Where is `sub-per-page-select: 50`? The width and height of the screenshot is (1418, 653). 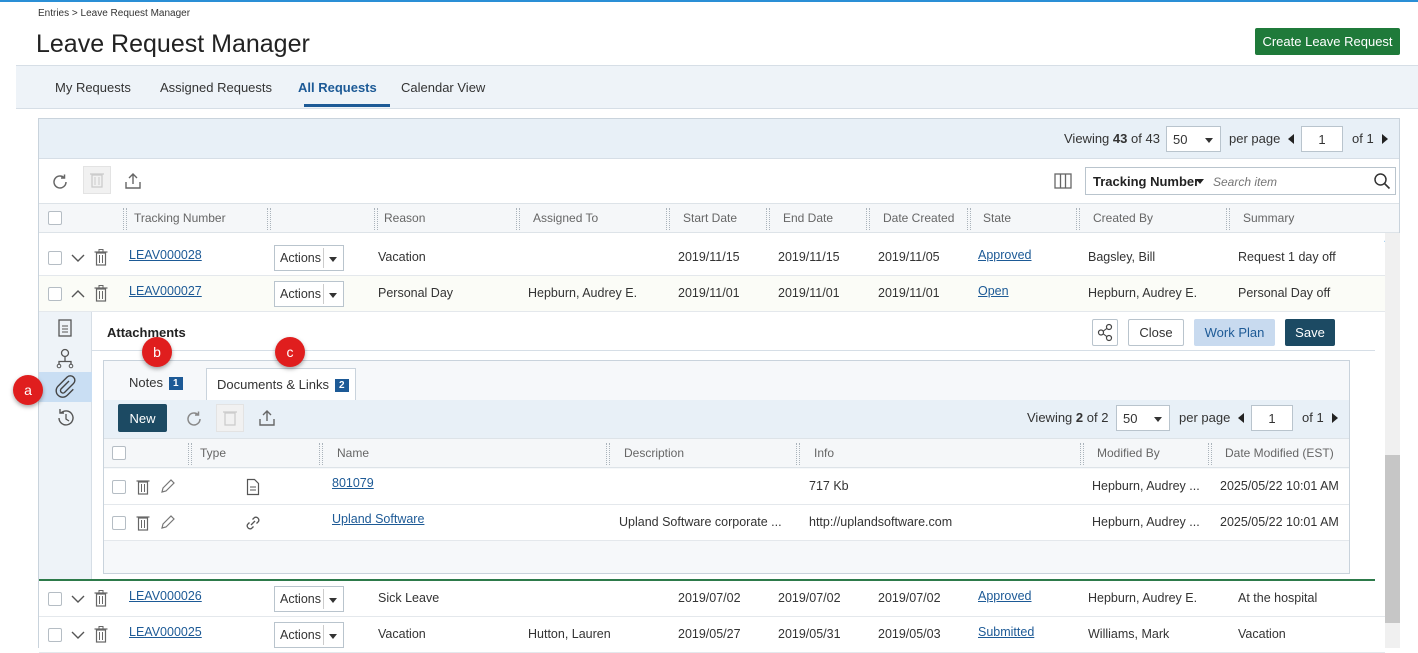
sub-per-page-select: 50 is located at coordinates (1143, 418).